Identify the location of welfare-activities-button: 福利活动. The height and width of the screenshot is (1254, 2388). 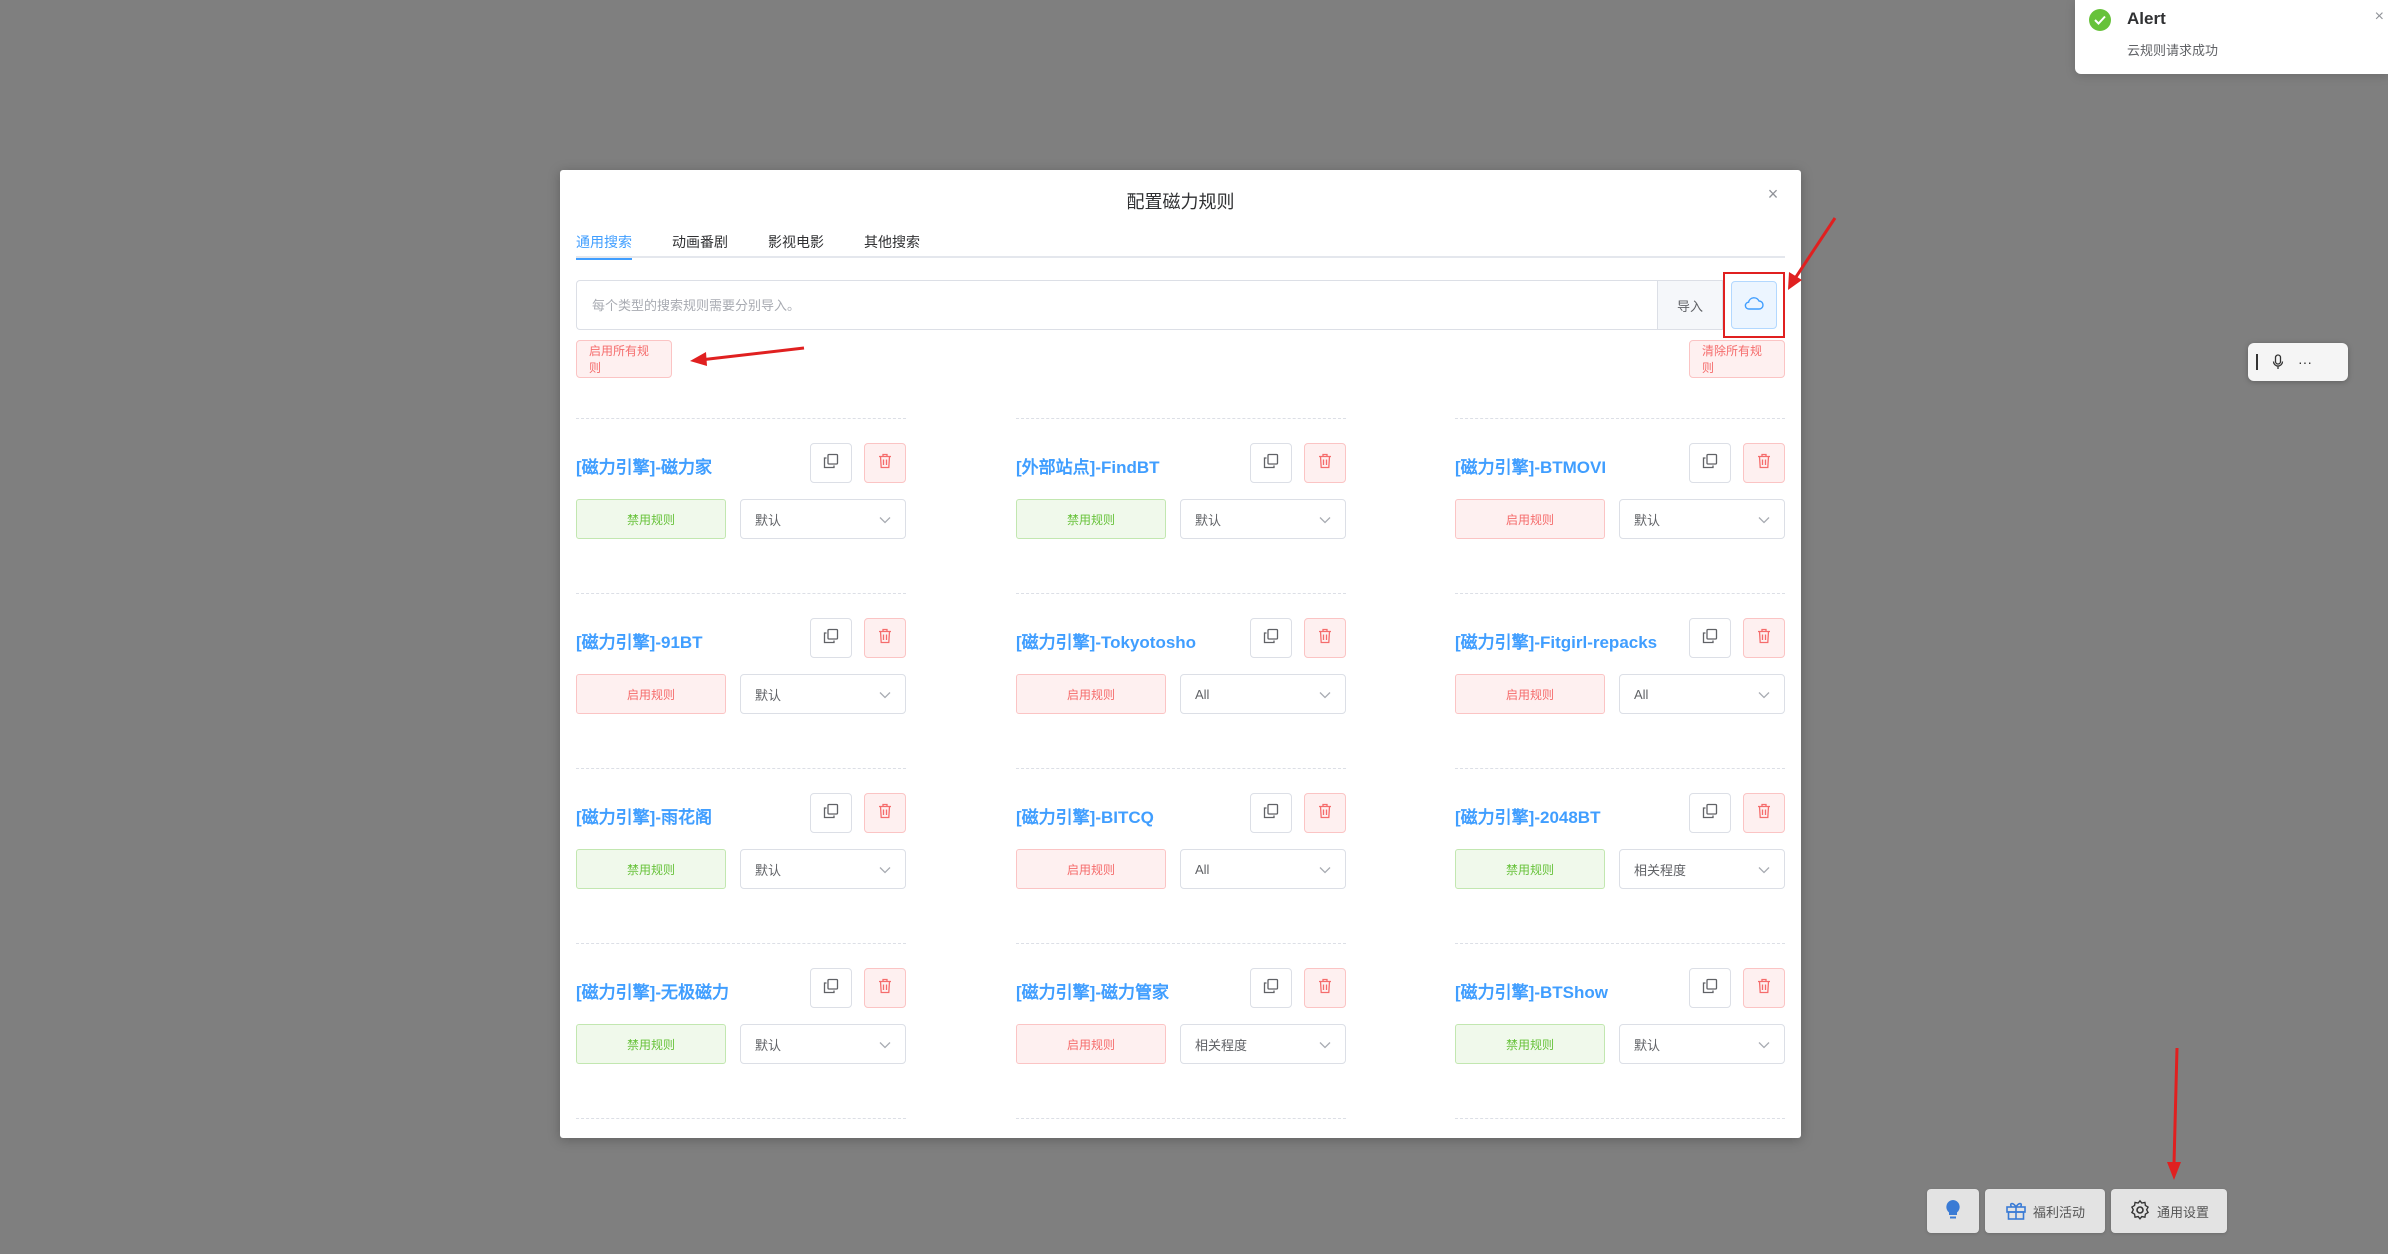
(2045, 1211).